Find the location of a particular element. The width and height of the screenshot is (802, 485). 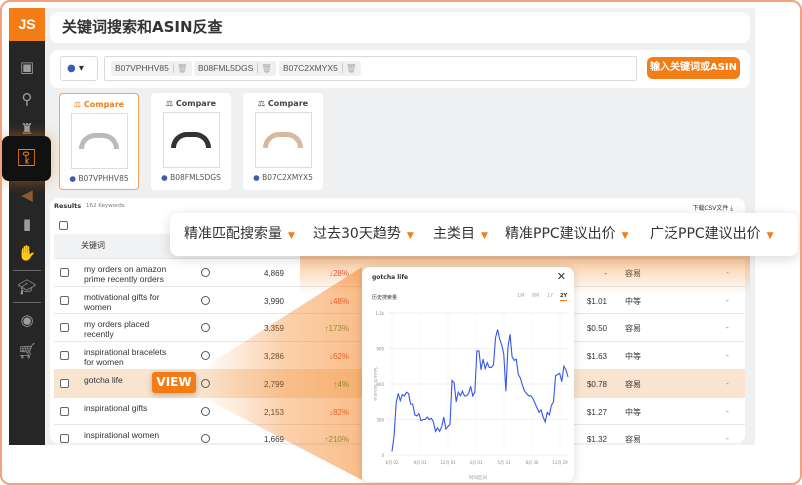

product-image is located at coordinates (99, 141).